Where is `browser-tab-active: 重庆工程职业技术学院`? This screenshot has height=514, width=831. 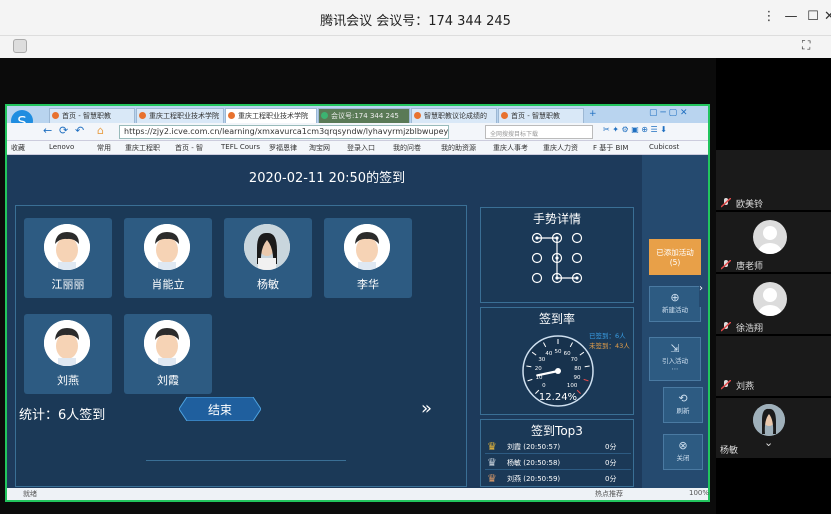
browser-tab-active: 重庆工程职业技术学院 is located at coordinates (271, 115).